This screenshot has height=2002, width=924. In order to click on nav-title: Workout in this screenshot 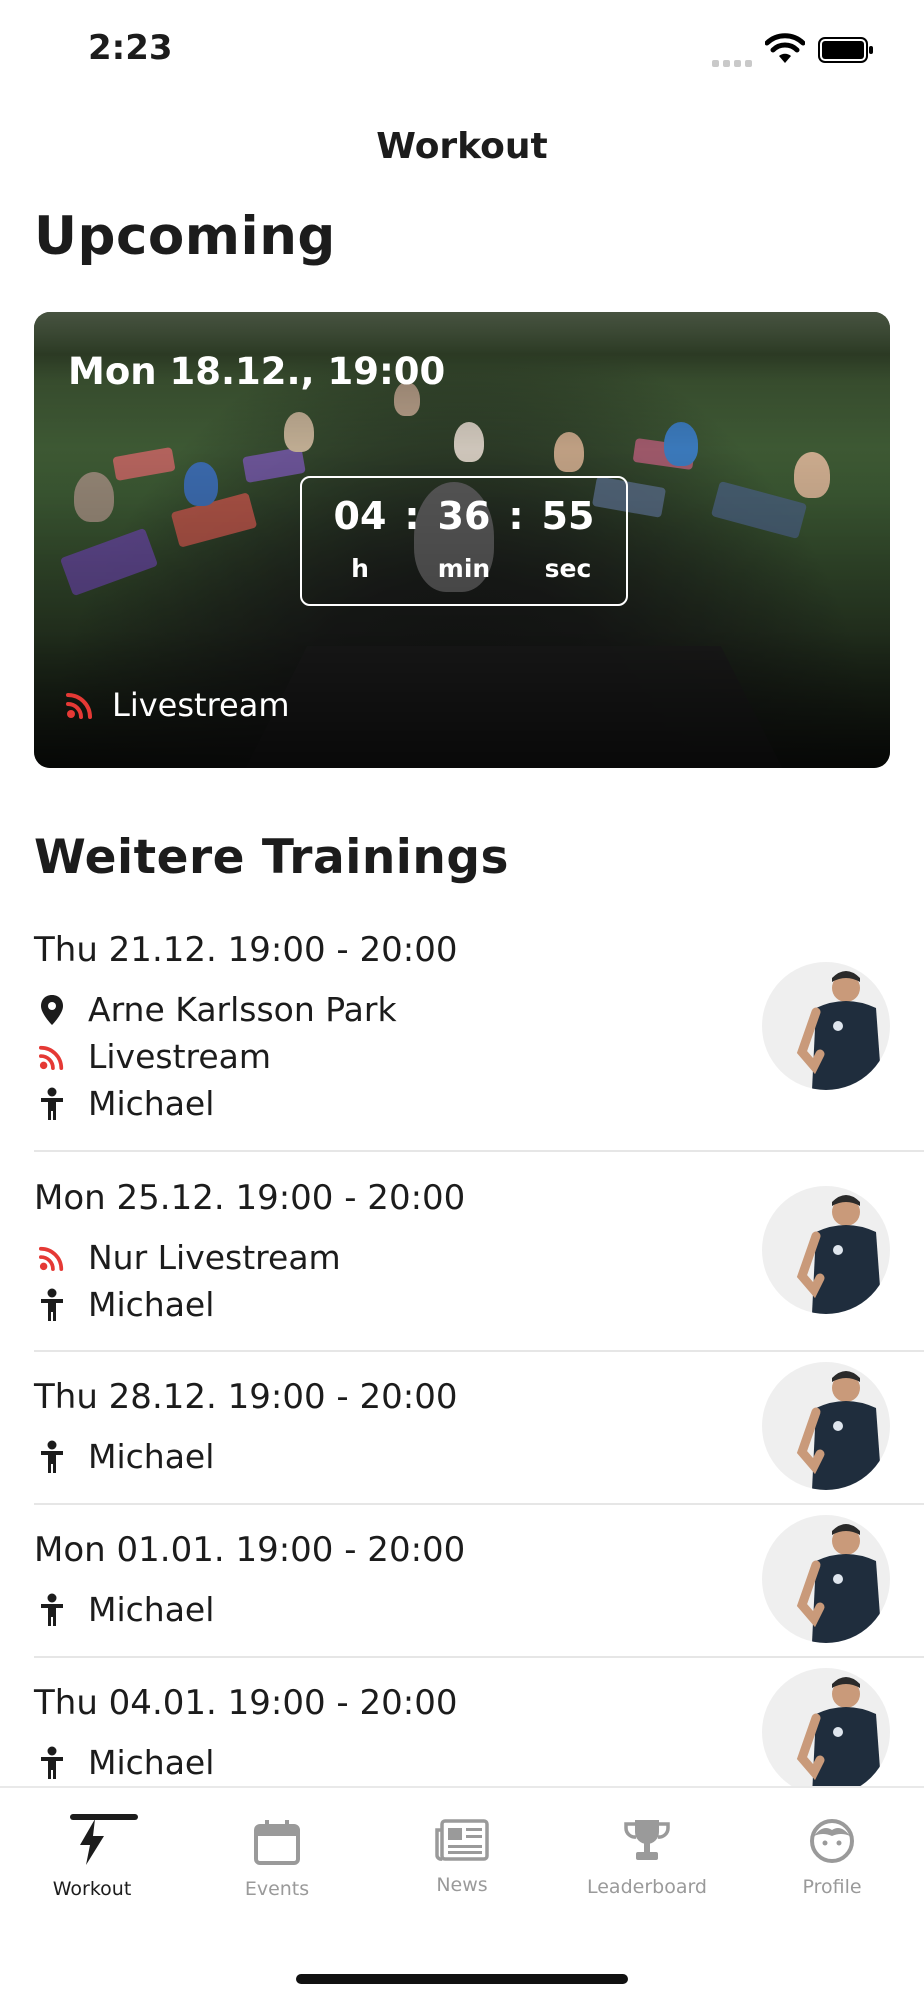, I will do `click(462, 146)`.